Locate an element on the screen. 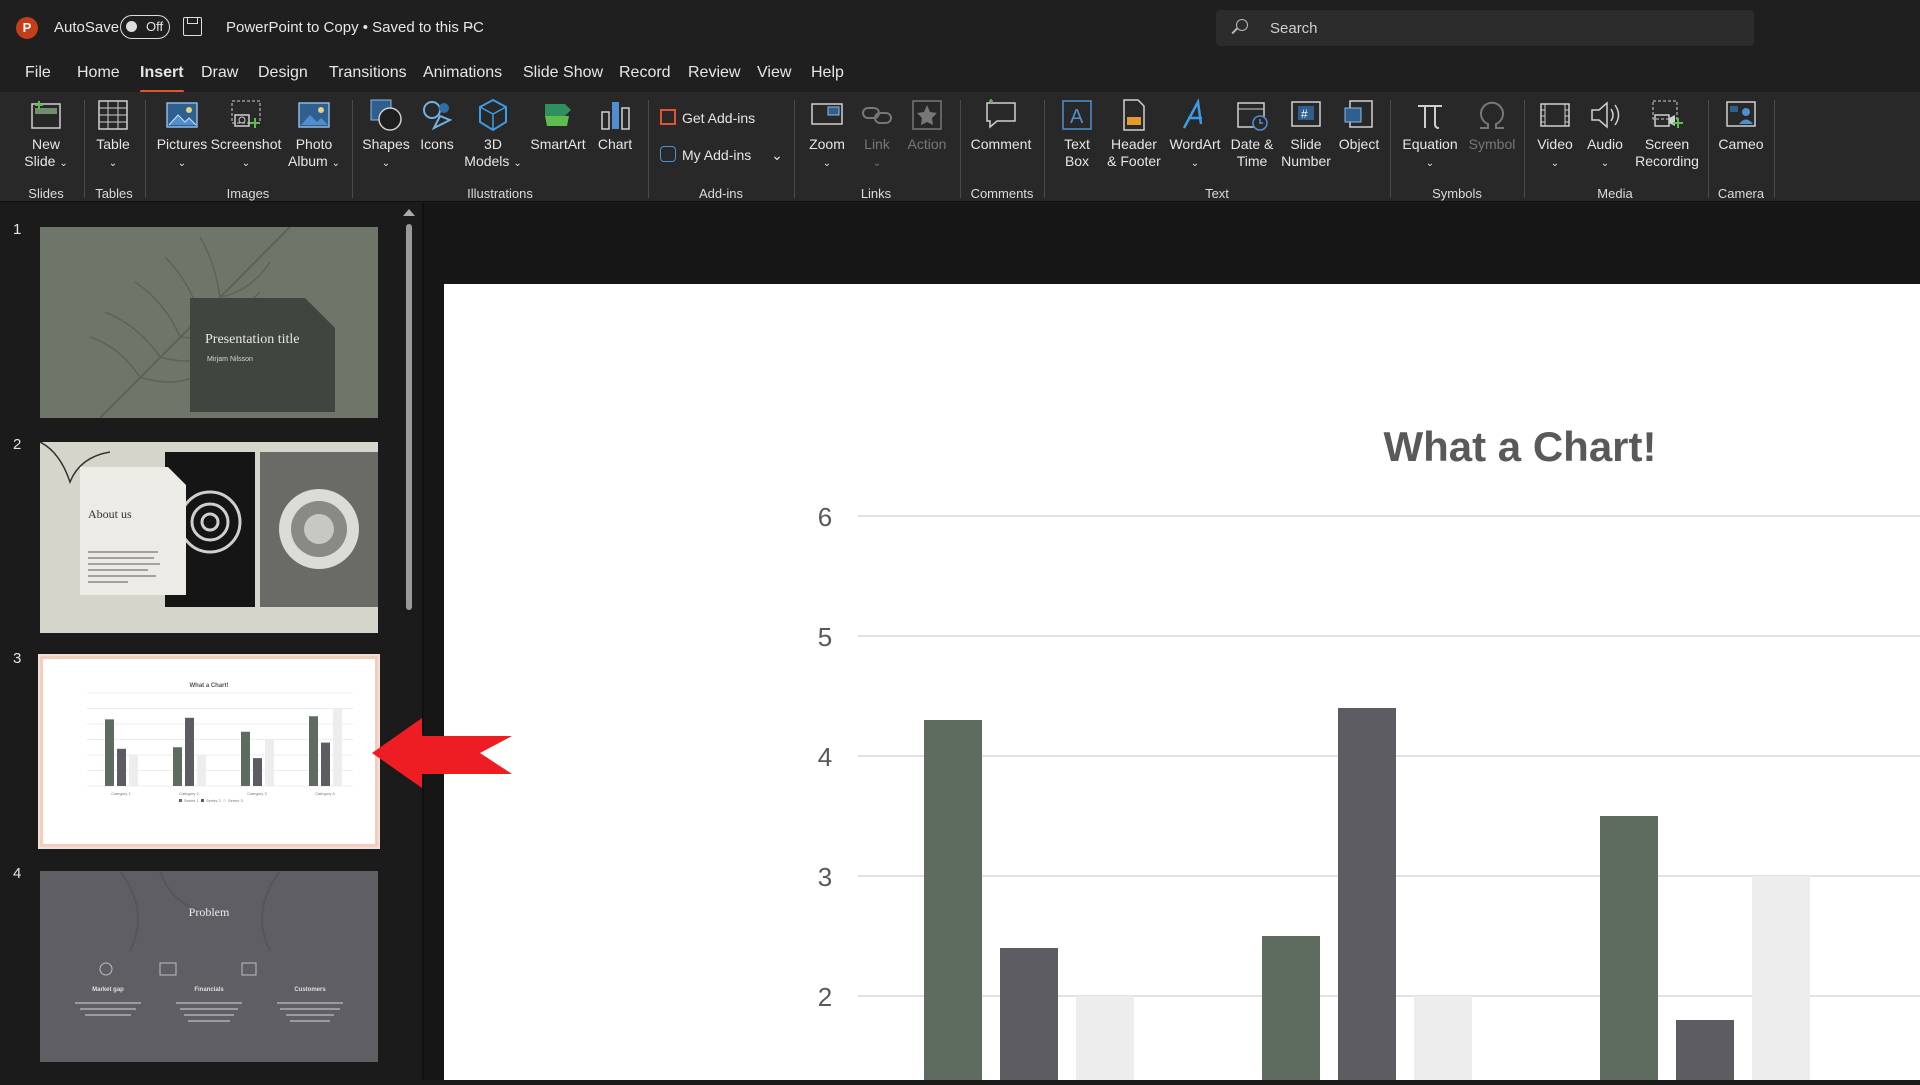 This screenshot has width=1920, height=1085. 3d-models-label: 3D is located at coordinates (493, 144).